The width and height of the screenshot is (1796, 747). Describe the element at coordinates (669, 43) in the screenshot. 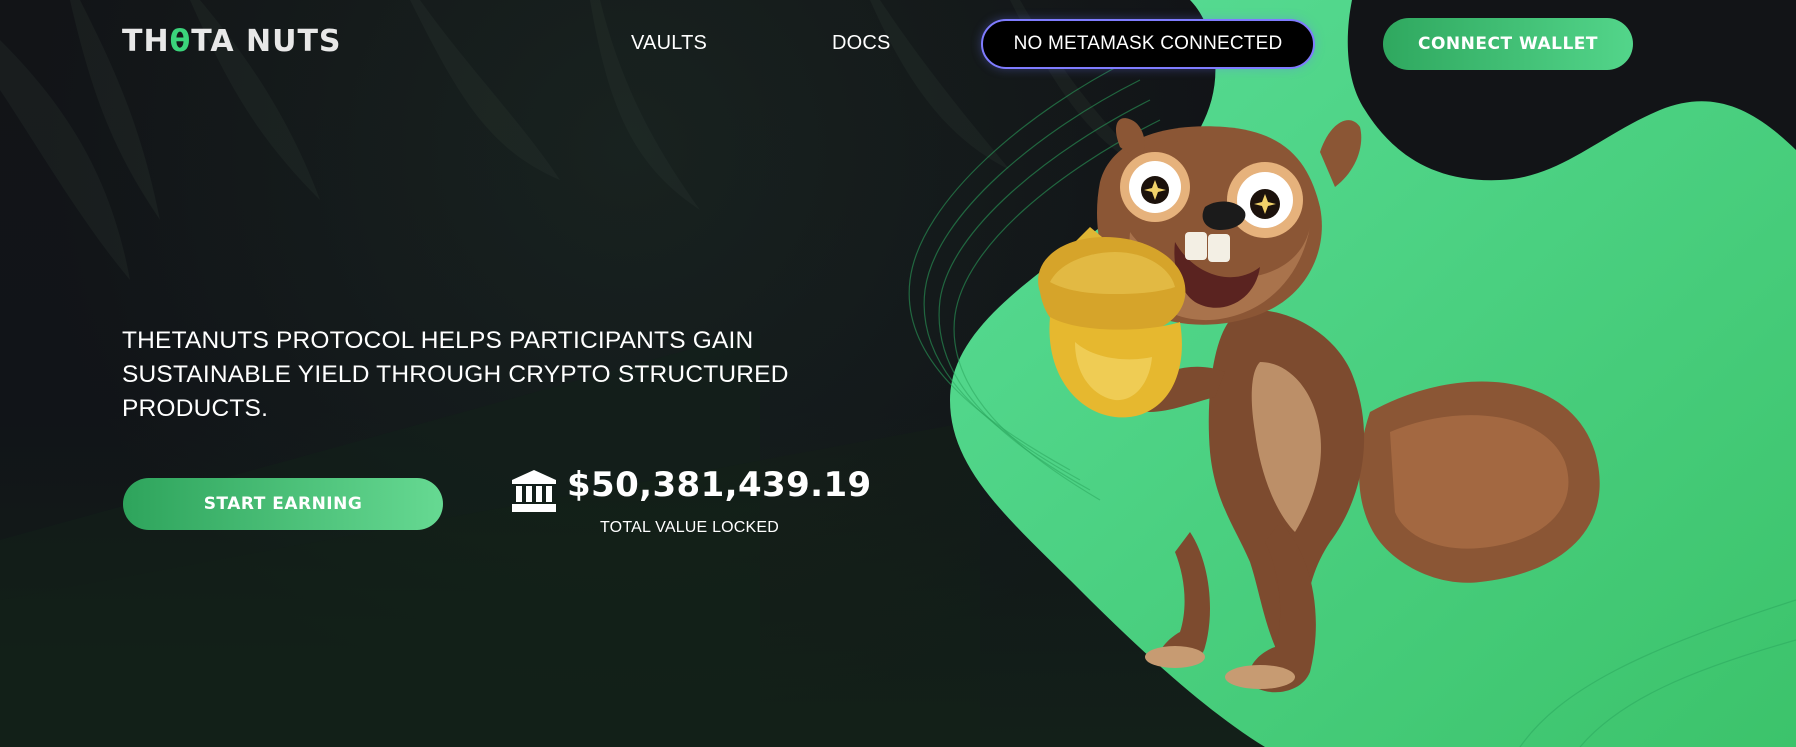

I see `nav-link-vaults: VAULTS` at that location.